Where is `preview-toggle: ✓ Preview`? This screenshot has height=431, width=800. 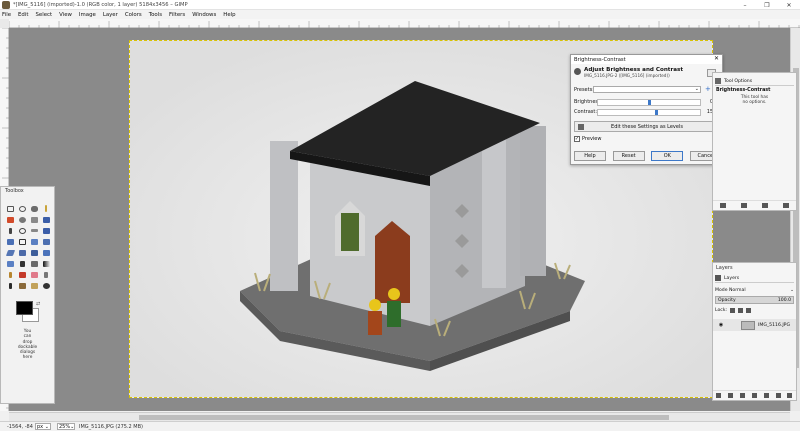
preview-toggle: ✓ Preview is located at coordinates (587, 139).